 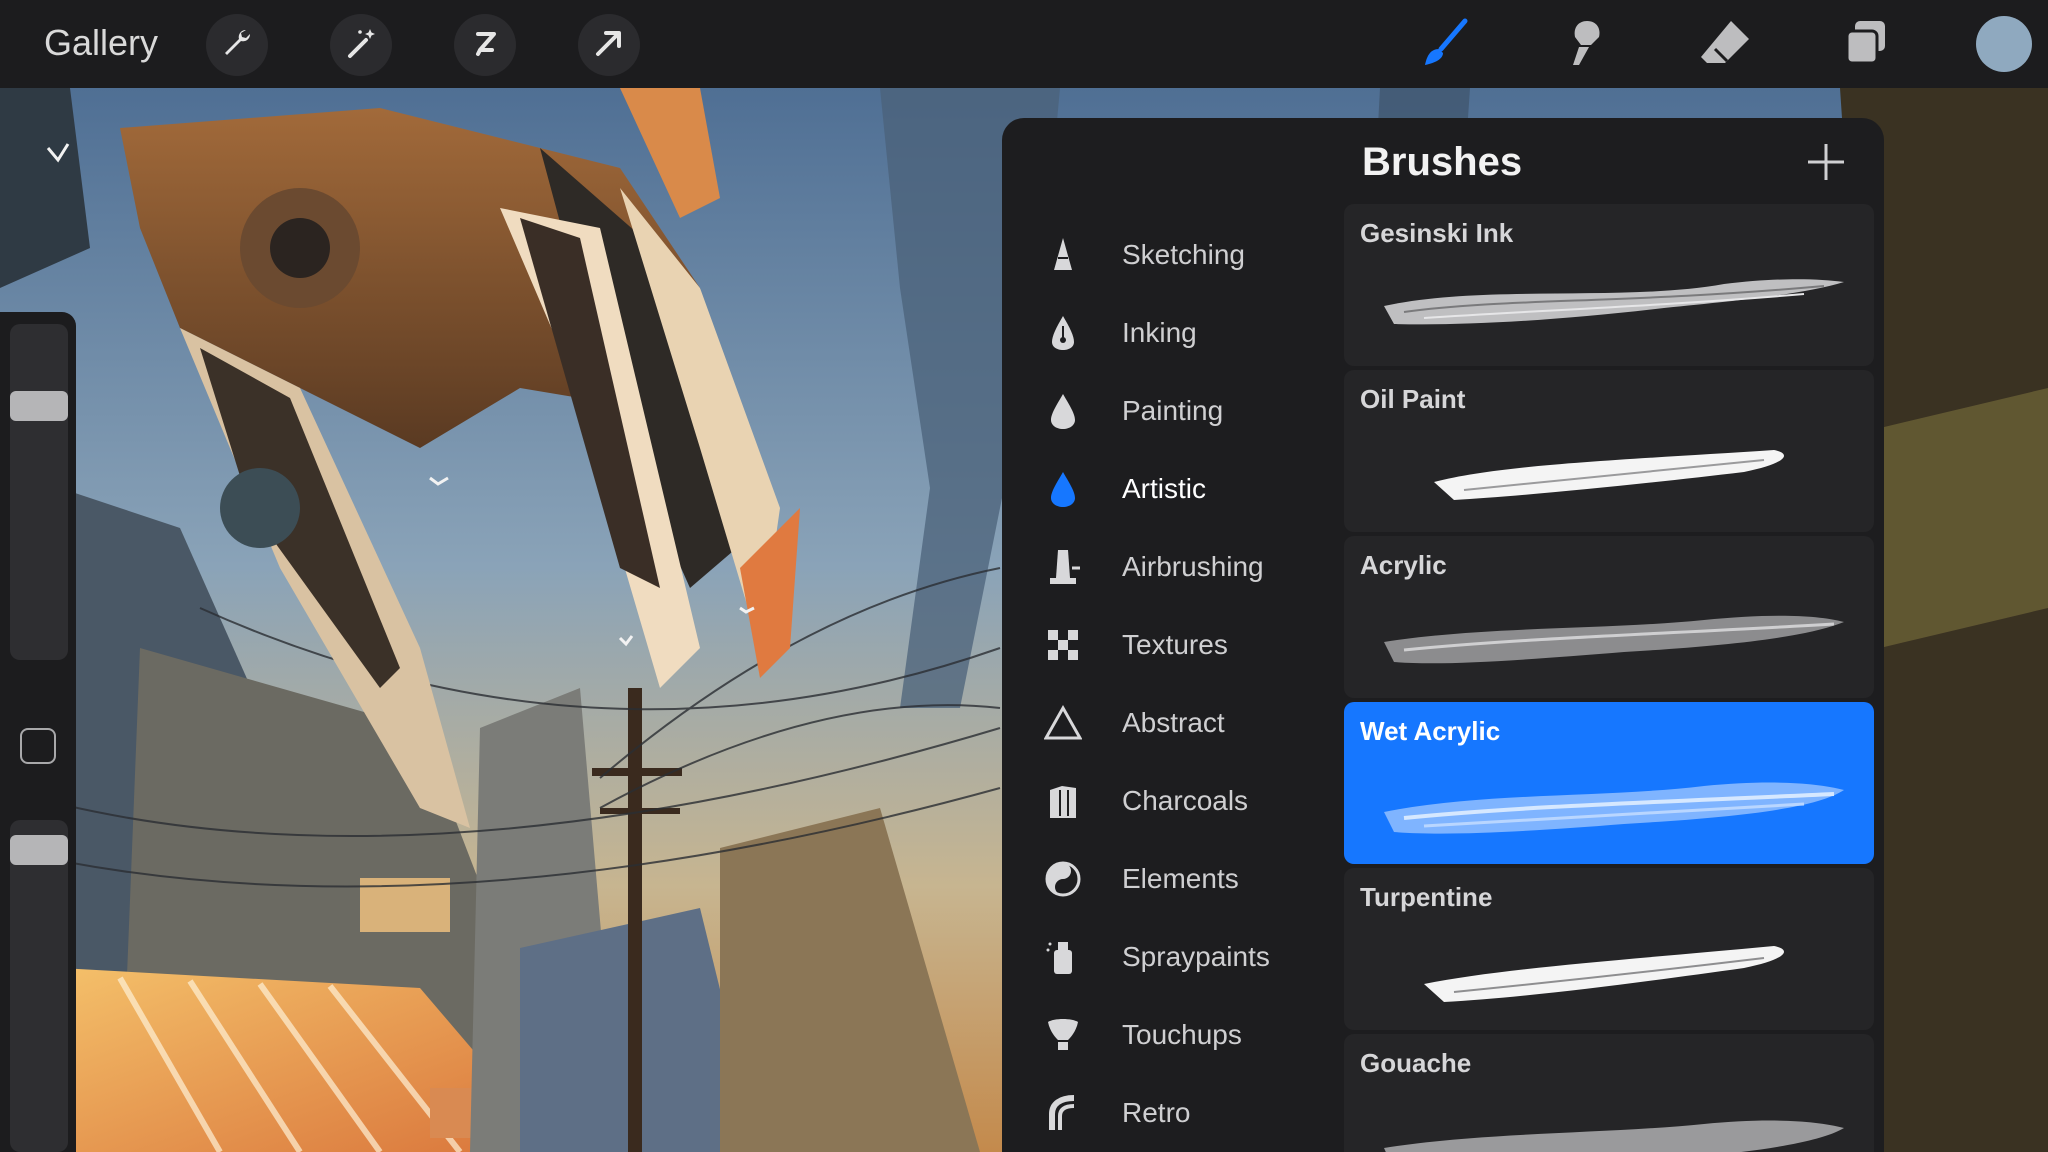 What do you see at coordinates (1196, 956) in the screenshot?
I see `brush-set-label: Spraypaints` at bounding box center [1196, 956].